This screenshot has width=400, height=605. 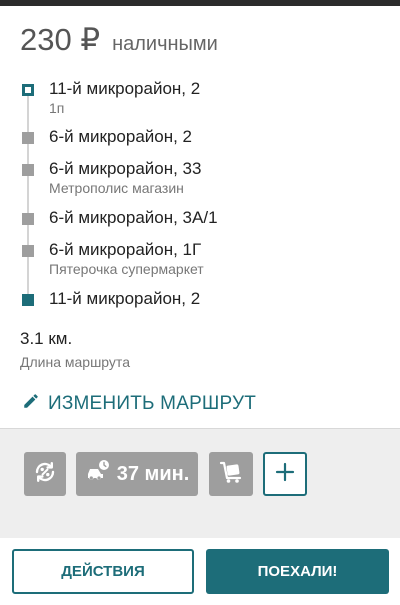 I want to click on percent-refresh-icon, so click(x=45, y=474).